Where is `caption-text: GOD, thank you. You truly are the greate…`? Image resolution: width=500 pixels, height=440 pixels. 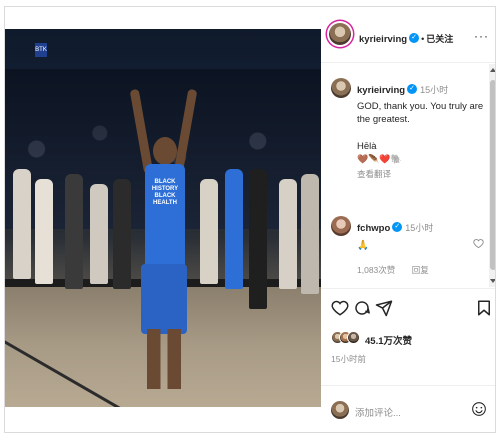 caption-text: GOD, thank you. You truly are the greate… is located at coordinates (420, 113).